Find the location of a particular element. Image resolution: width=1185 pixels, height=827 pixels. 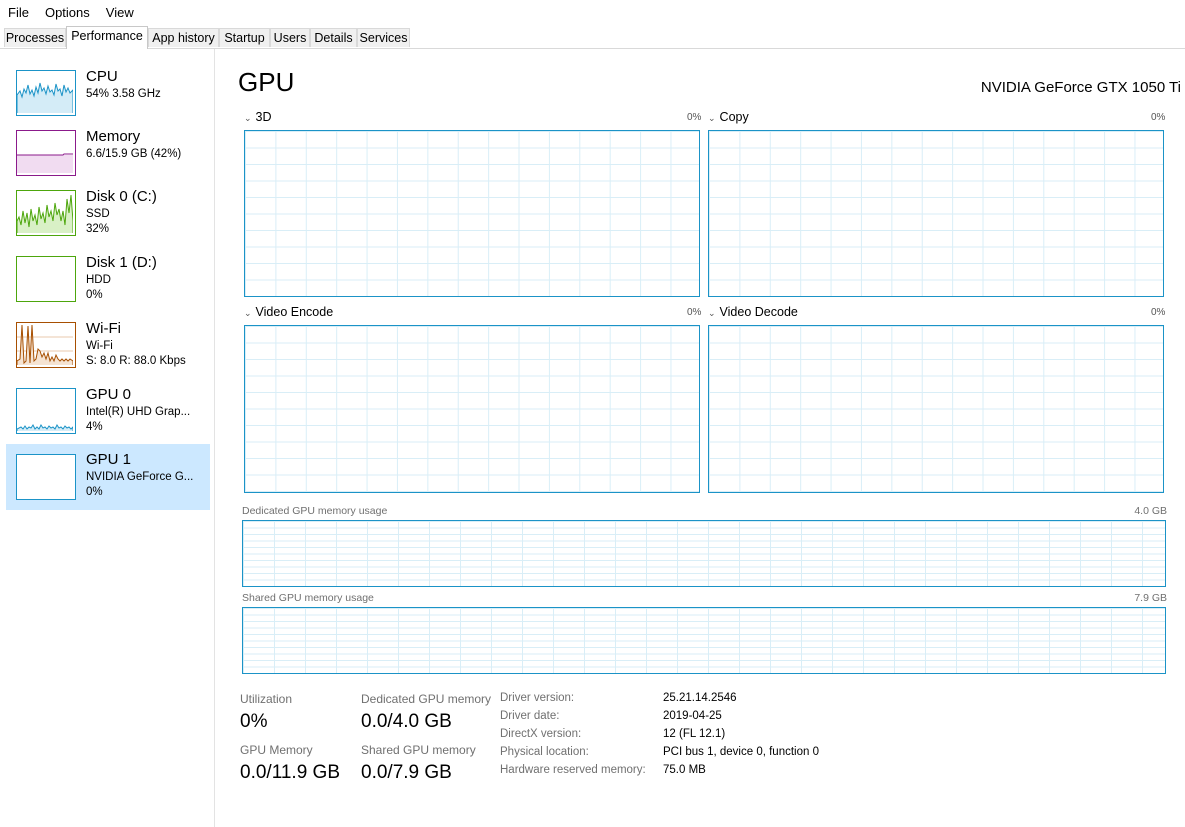

sidebar-item-detail-2: 4% is located at coordinates (94, 427).